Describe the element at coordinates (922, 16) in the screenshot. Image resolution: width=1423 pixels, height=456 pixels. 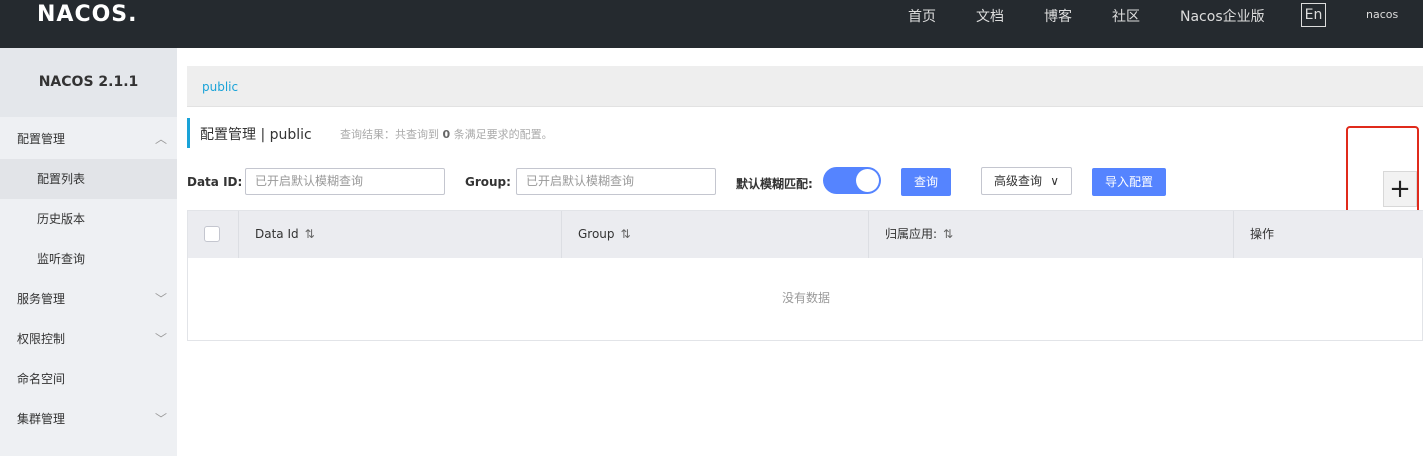
I see `nav-home: 首页` at that location.